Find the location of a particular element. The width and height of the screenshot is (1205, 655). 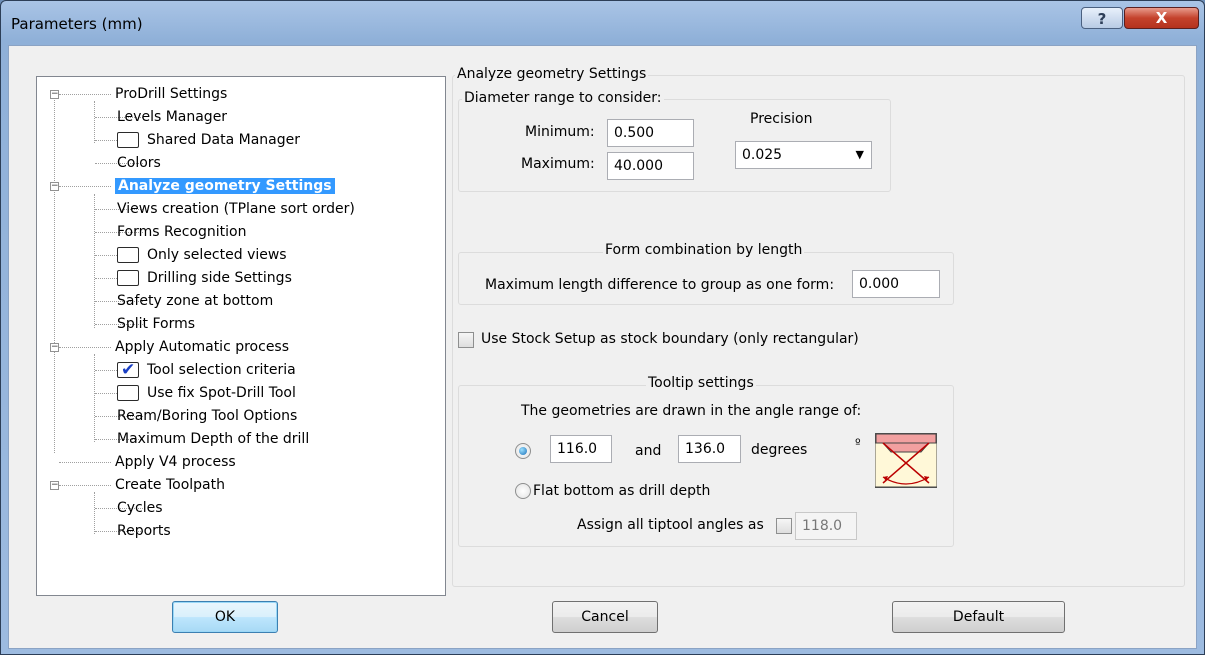

tree-item-label: Reports is located at coordinates (144, 531).